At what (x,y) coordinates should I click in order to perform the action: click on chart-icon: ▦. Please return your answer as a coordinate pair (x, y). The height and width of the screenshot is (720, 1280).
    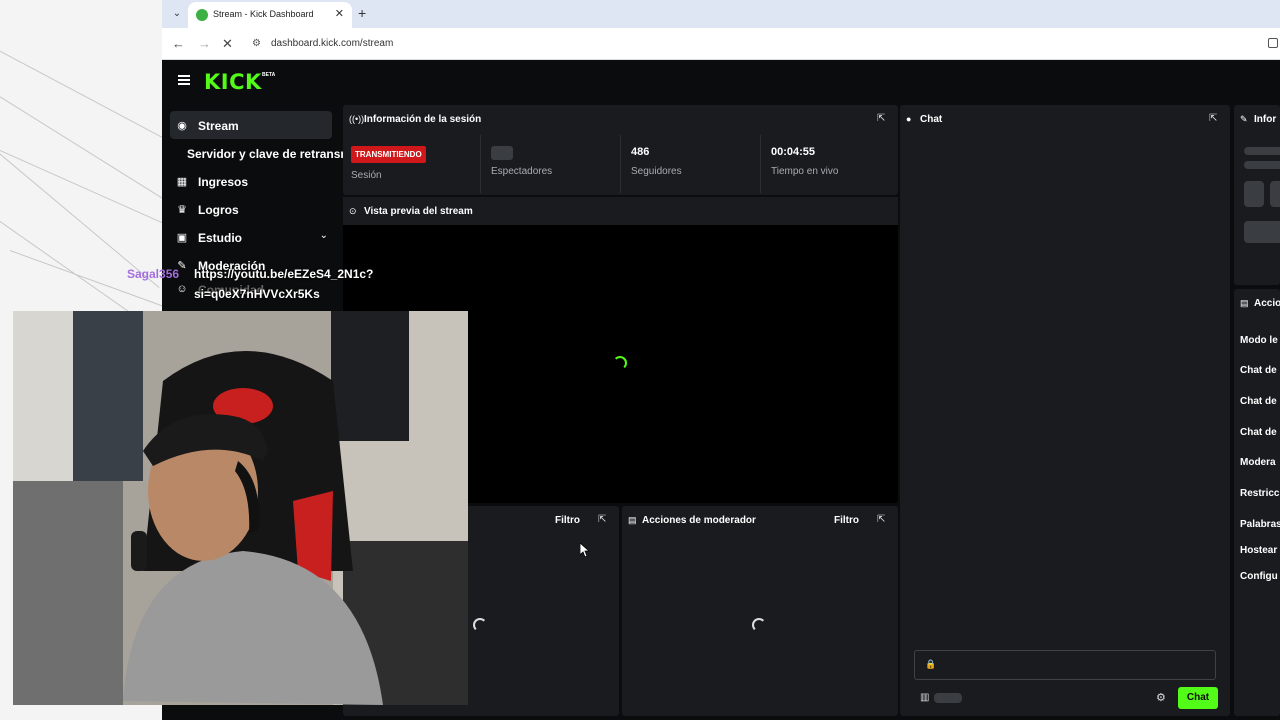
    Looking at the image, I should click on (182, 182).